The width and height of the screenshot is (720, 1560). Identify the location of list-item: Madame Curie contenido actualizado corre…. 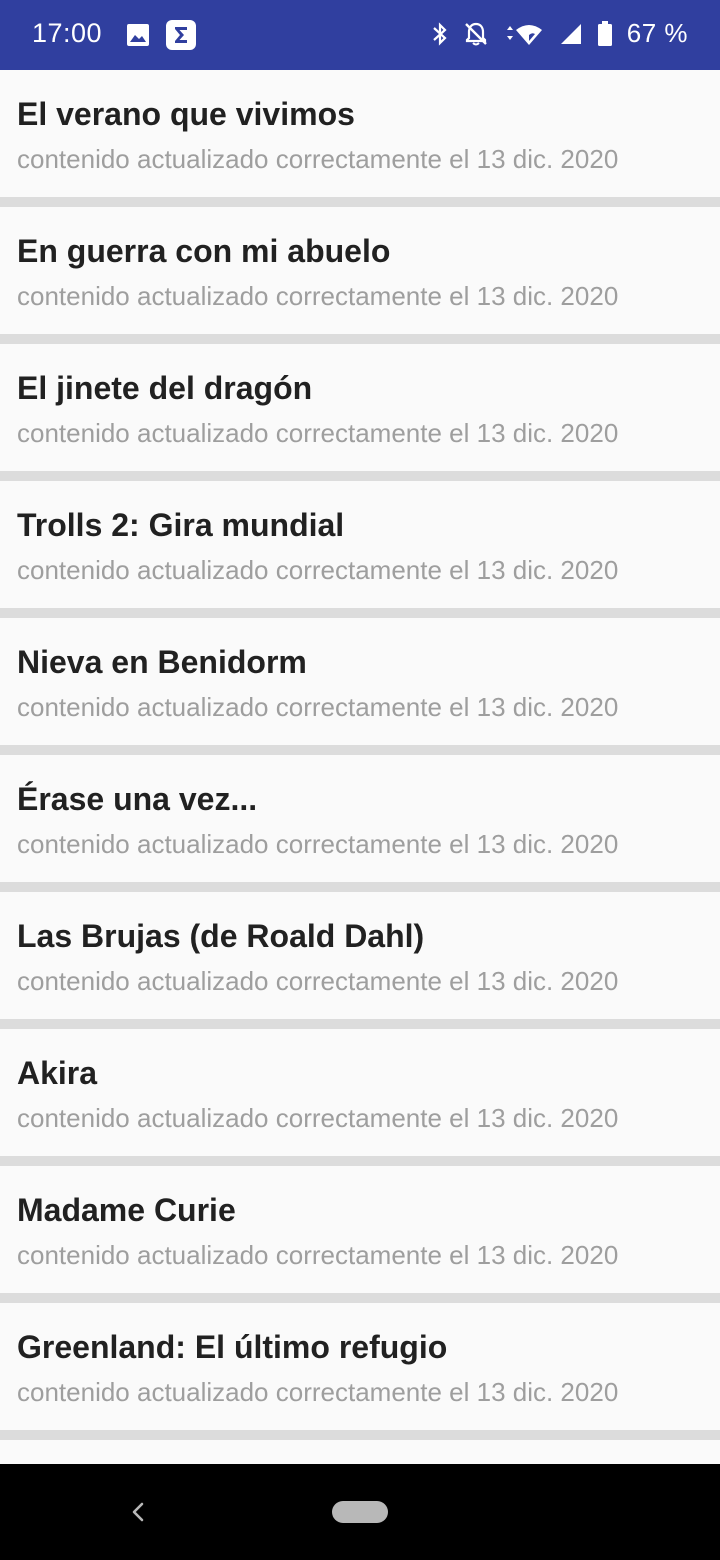
(360, 1229).